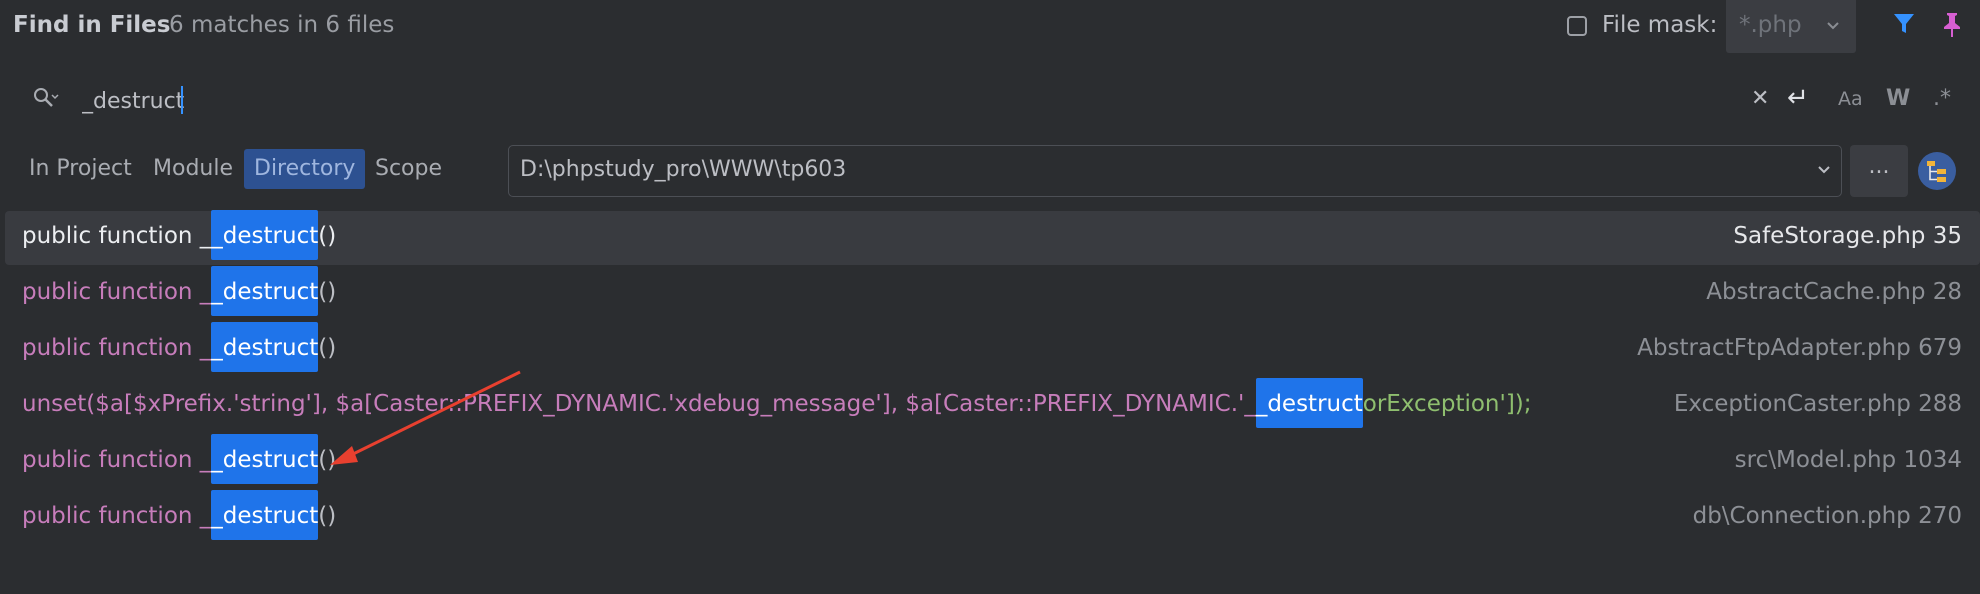  What do you see at coordinates (1659, 25) in the screenshot?
I see `file-mask-label: File mask:` at bounding box center [1659, 25].